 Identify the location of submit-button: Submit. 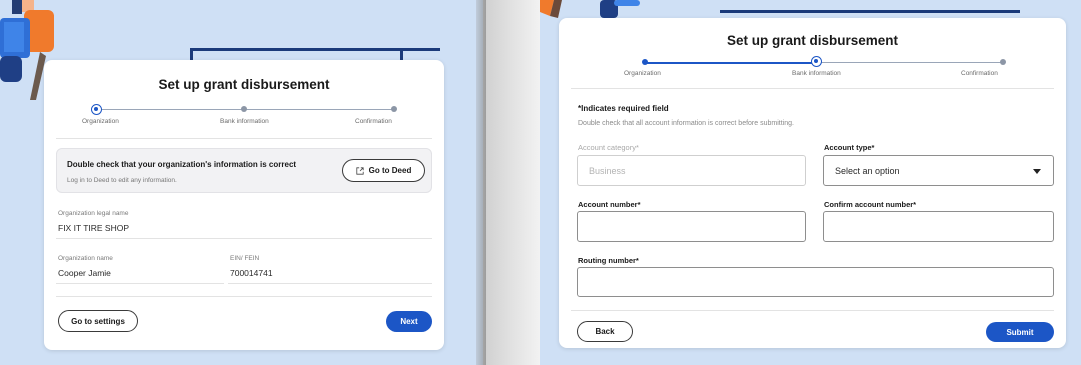
(1020, 332).